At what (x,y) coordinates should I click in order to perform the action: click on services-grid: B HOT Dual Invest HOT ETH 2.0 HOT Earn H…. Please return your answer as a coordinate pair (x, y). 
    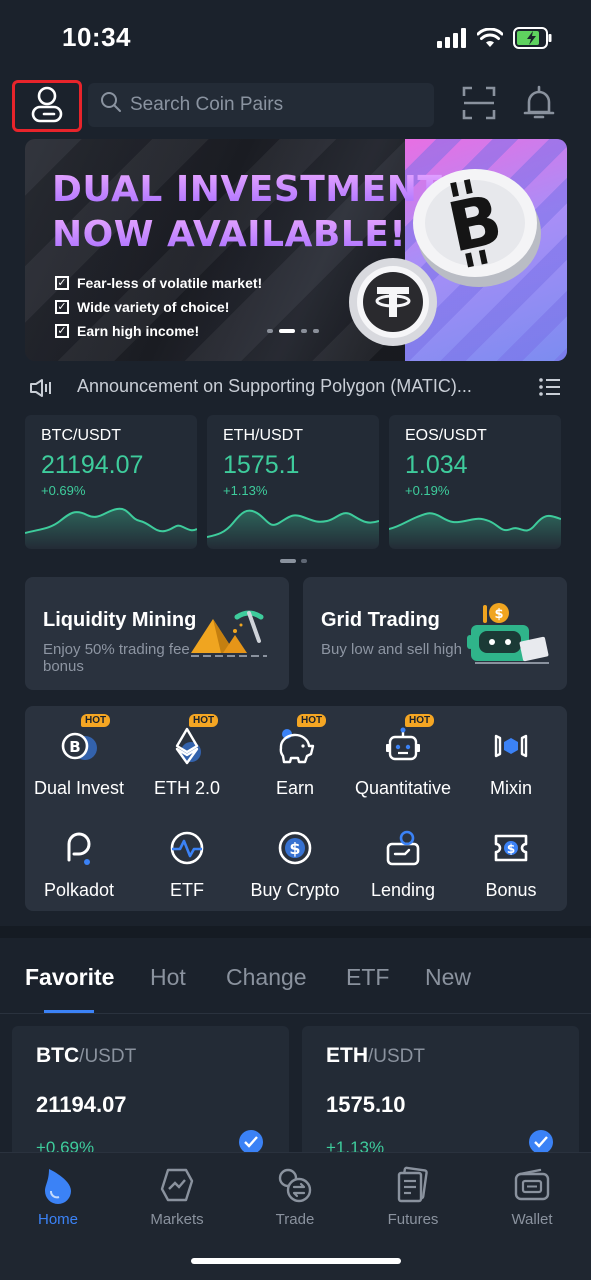
    Looking at the image, I should click on (296, 808).